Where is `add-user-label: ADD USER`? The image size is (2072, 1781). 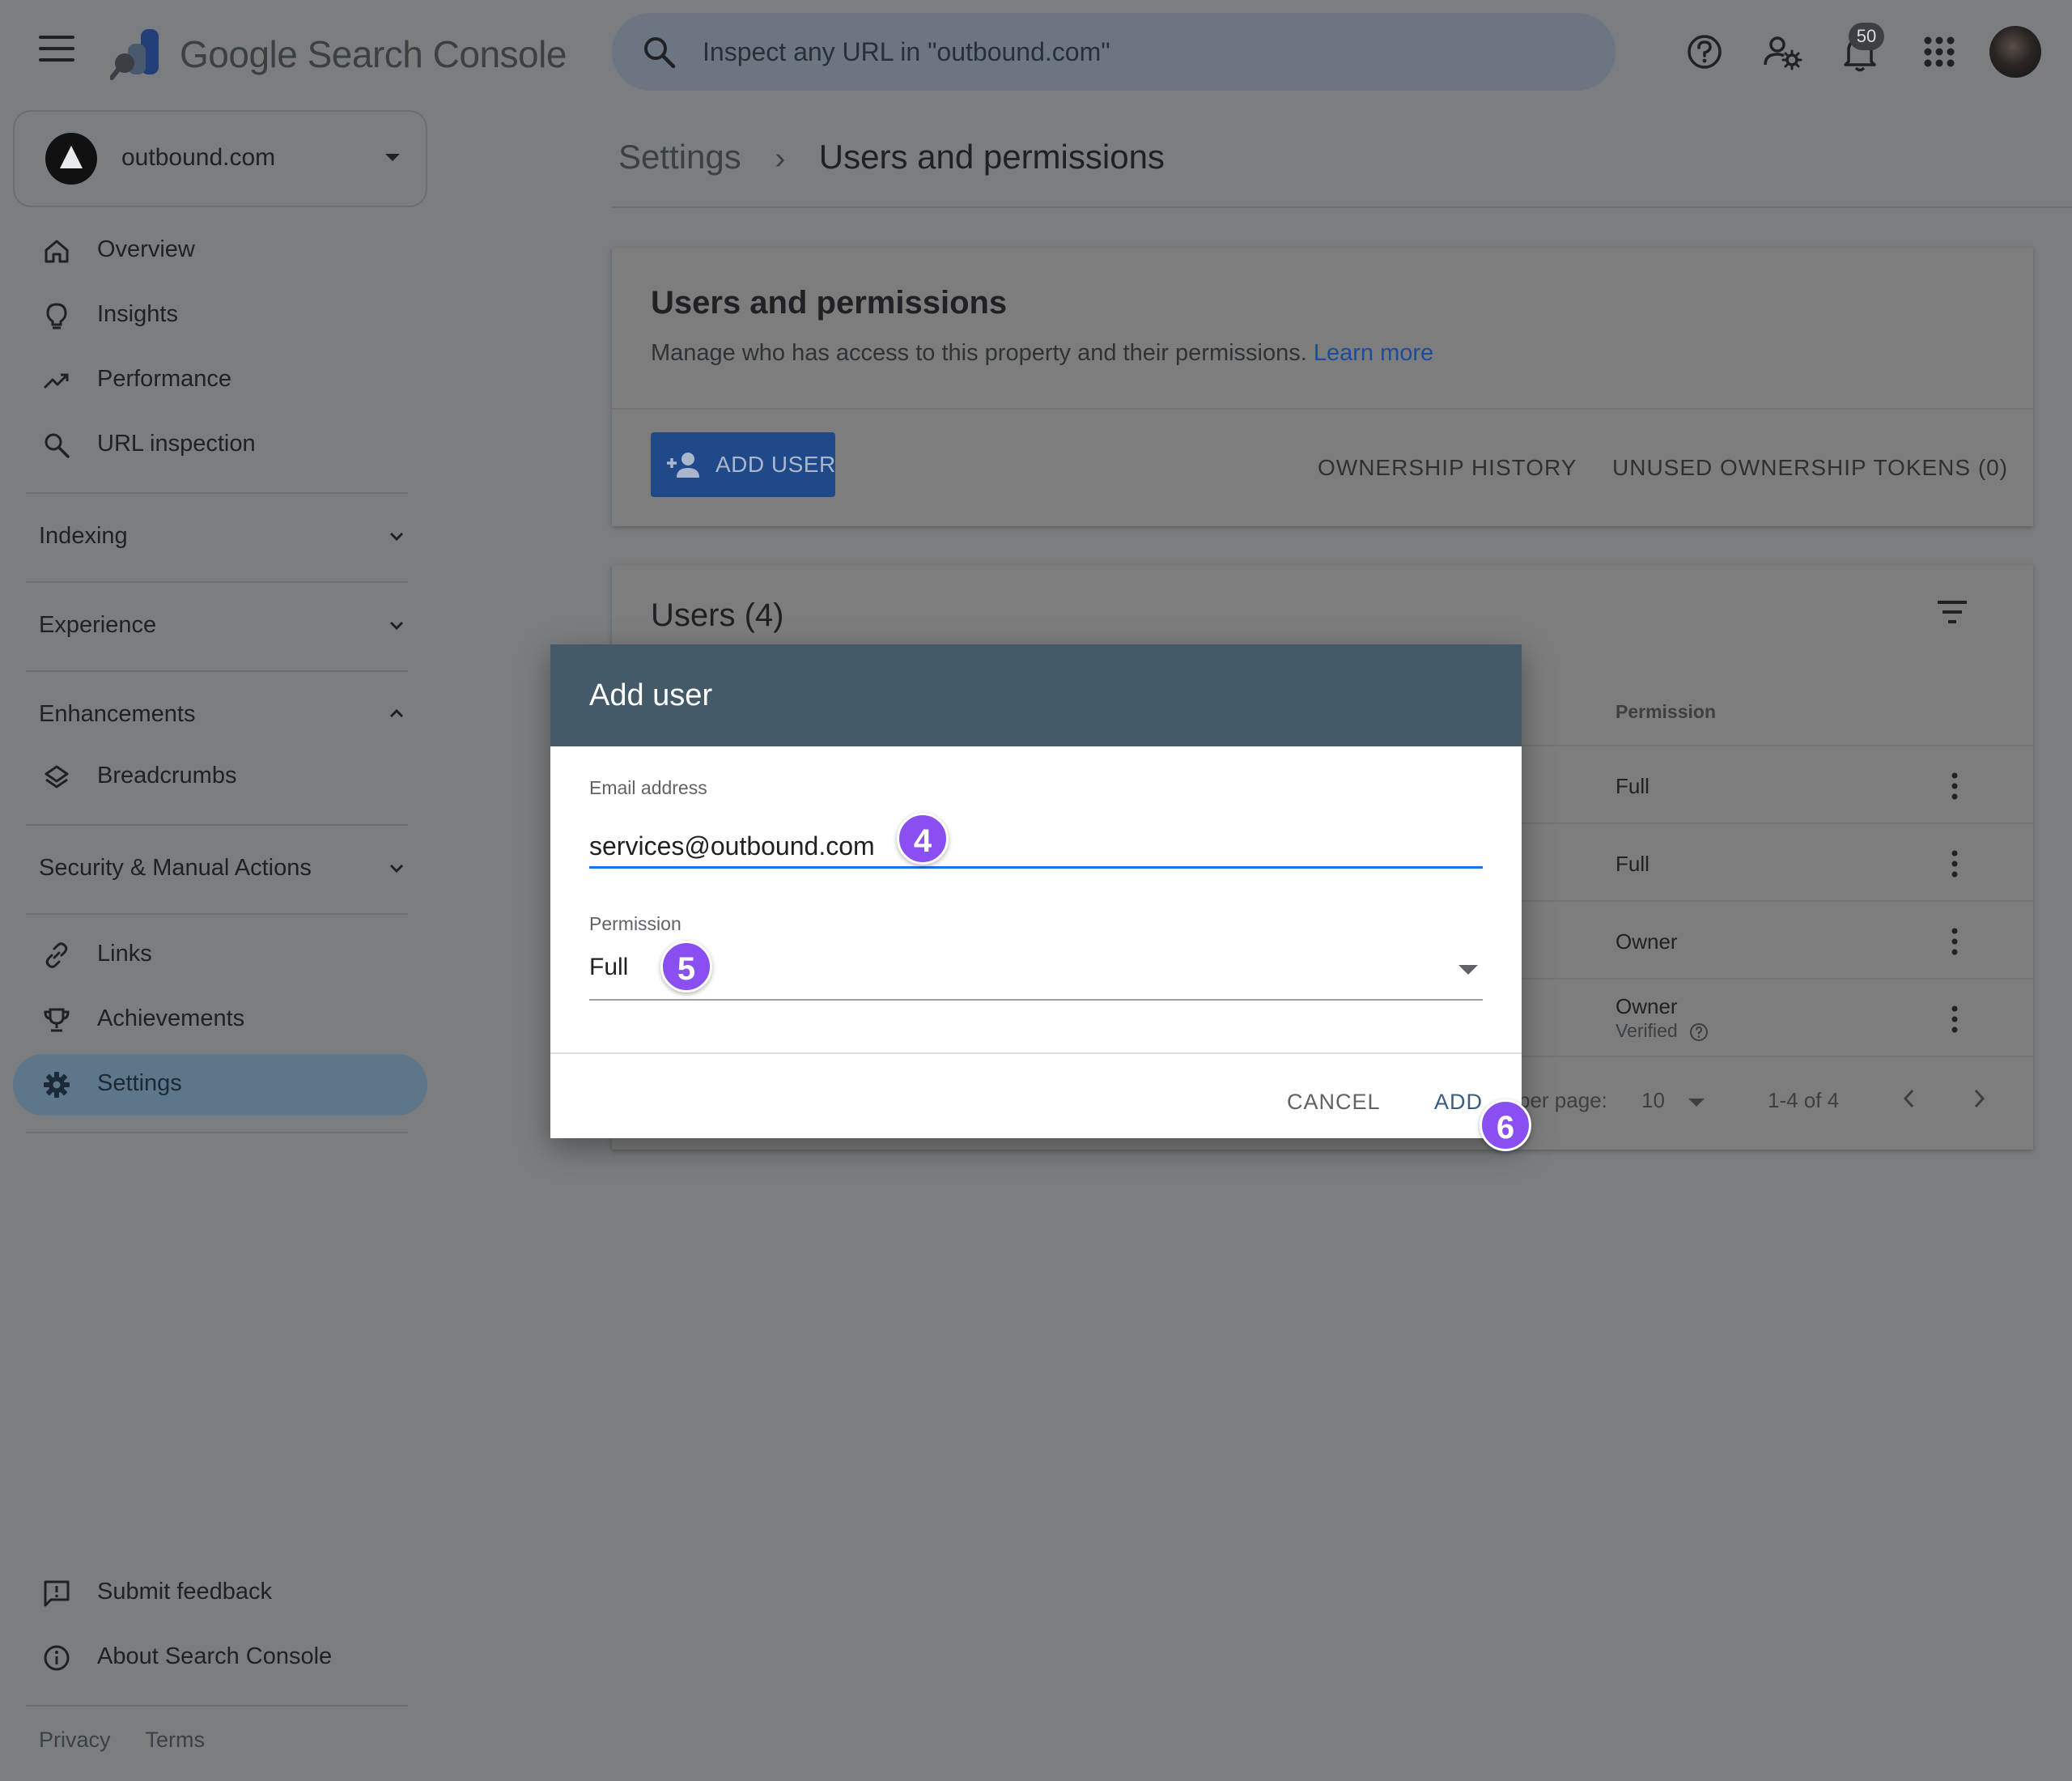 add-user-label: ADD USER is located at coordinates (775, 465).